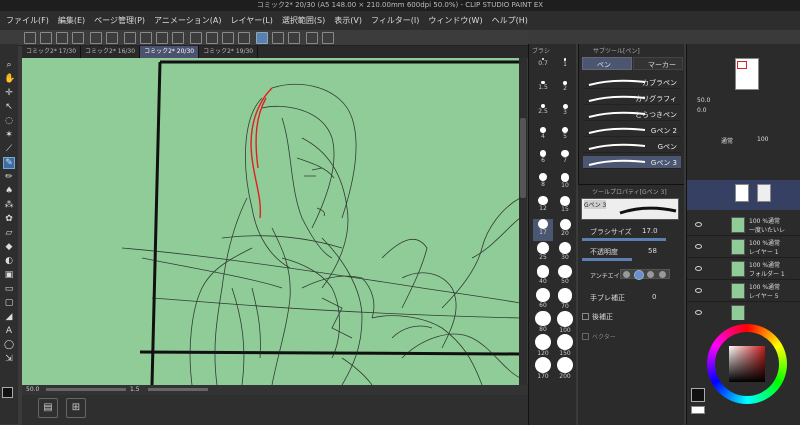 The image size is (800, 425). What do you see at coordinates (632, 162) in the screenshot?
I see `brush-item: Gペン 3` at bounding box center [632, 162].